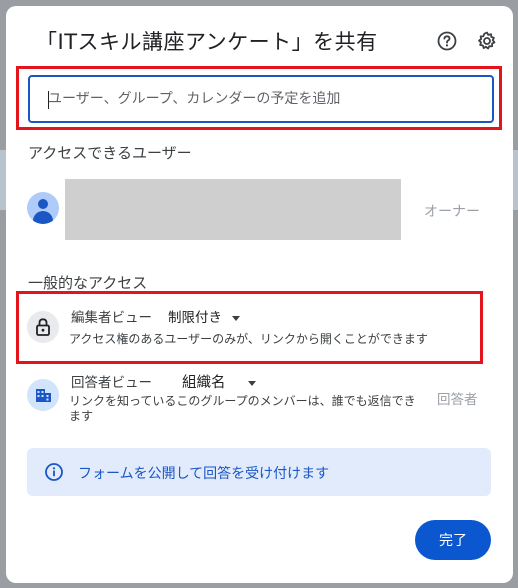 This screenshot has width=518, height=588. Describe the element at coordinates (457, 400) in the screenshot. I see `responder-role-label: 回答者` at that location.